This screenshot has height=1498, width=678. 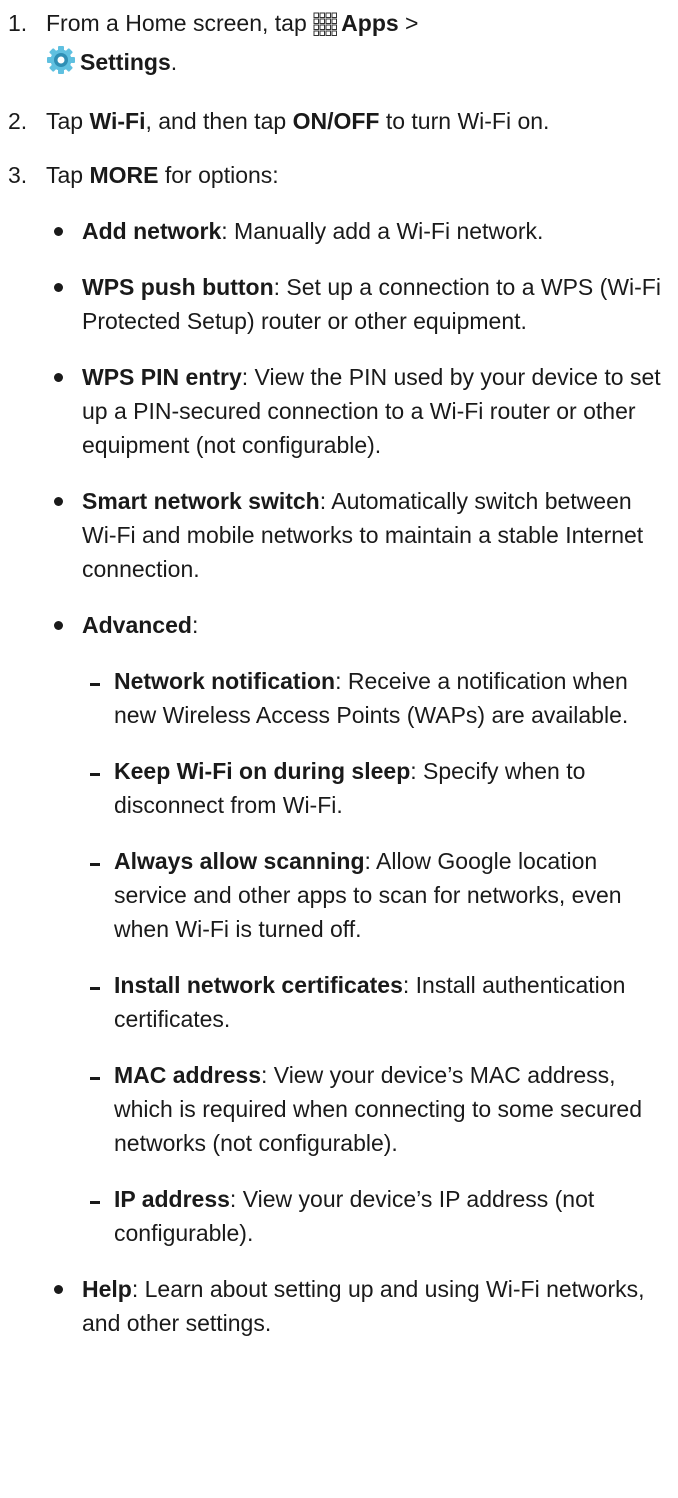 I want to click on step-text: to turn Wi-Fi on., so click(x=464, y=121).